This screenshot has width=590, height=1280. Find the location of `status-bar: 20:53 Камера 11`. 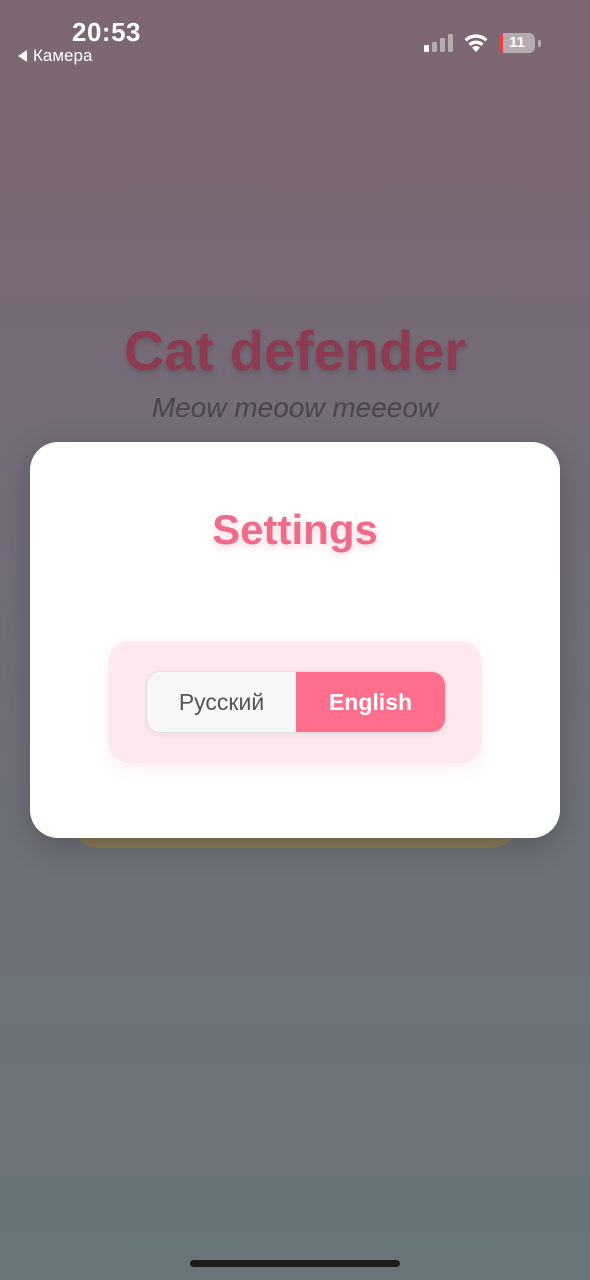

status-bar: 20:53 Камера 11 is located at coordinates (295, 40).